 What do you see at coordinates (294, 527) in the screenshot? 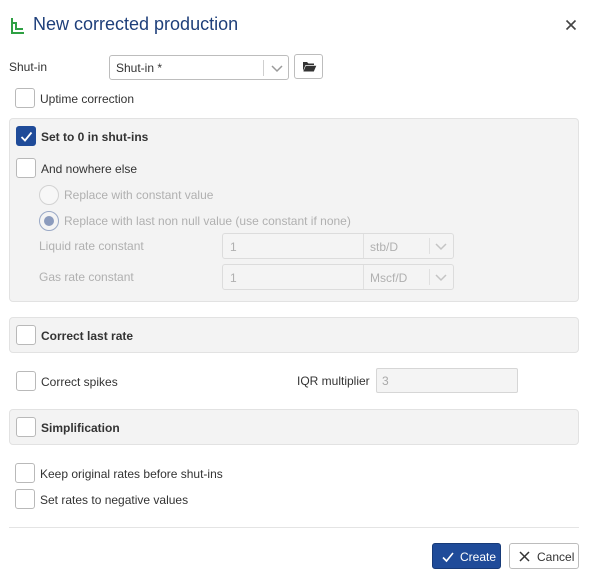
I see `footer-divider` at bounding box center [294, 527].